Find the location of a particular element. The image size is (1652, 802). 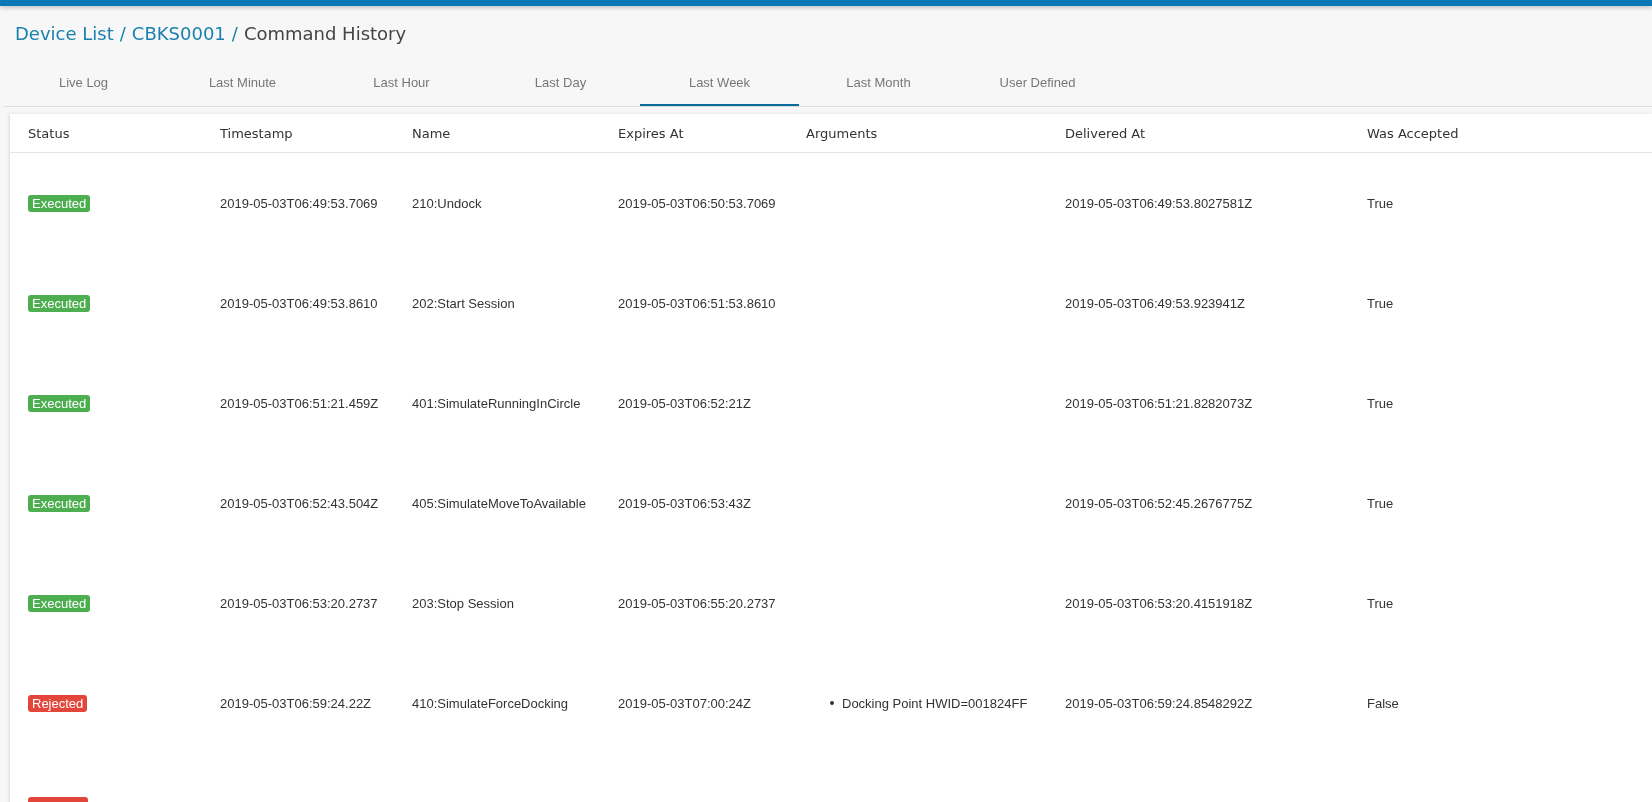

expires-text: 2019-05-03T06:52:21Z is located at coordinates (684, 403).